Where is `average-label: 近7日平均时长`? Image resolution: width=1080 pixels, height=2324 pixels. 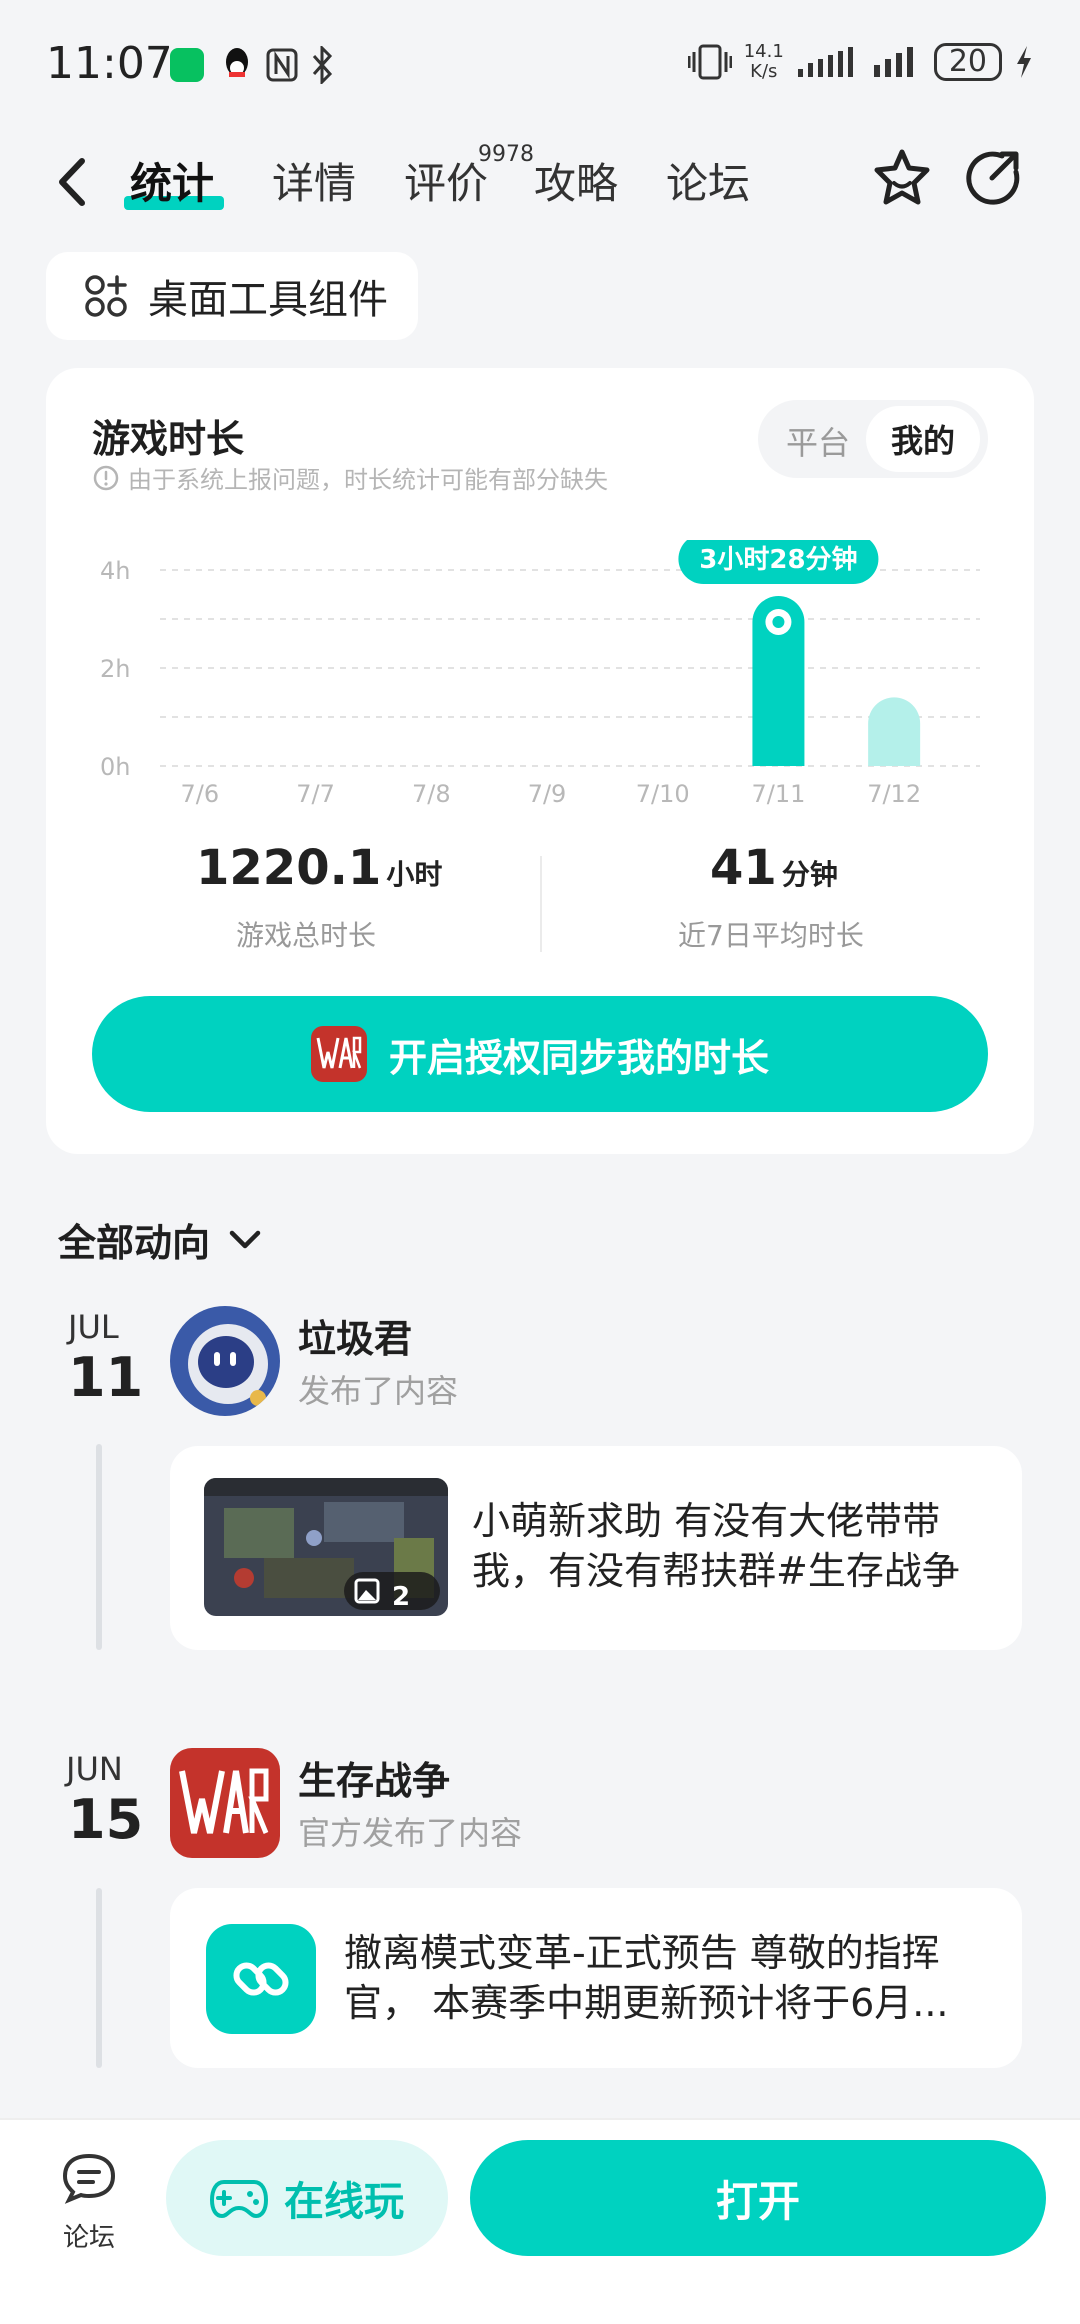 average-label: 近7日平均时长 is located at coordinates (771, 935).